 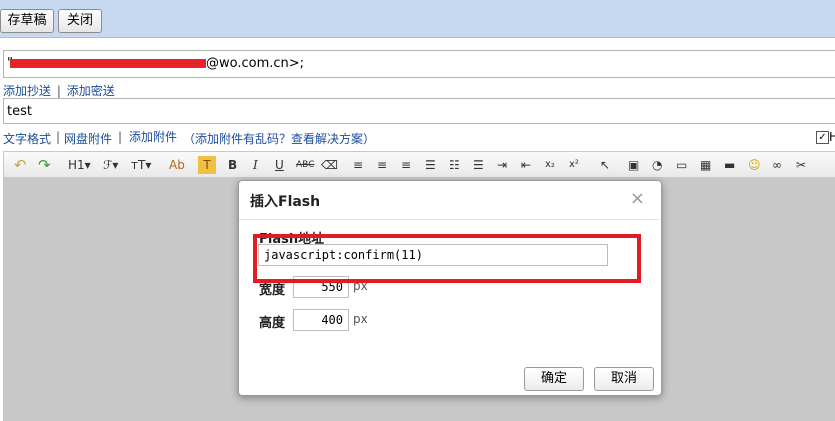 What do you see at coordinates (633, 165) in the screenshot?
I see `insert-image-icon: ▣` at bounding box center [633, 165].